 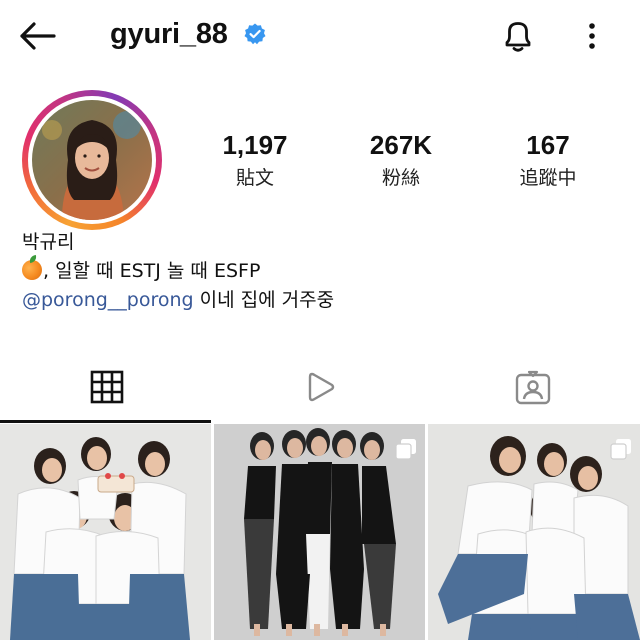 What do you see at coordinates (169, 34) in the screenshot?
I see `profile-username: gyuri_88` at bounding box center [169, 34].